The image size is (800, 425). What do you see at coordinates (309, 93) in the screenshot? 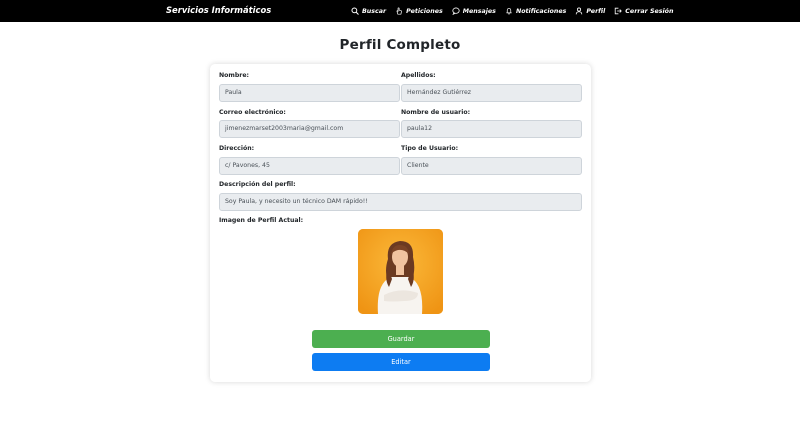
I see `nombre-field: Paula` at bounding box center [309, 93].